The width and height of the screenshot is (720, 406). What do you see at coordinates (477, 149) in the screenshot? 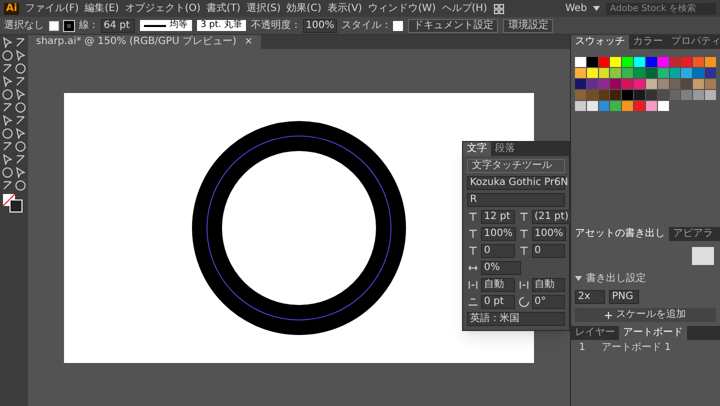
I see `panel-tab: 文字` at bounding box center [477, 149].